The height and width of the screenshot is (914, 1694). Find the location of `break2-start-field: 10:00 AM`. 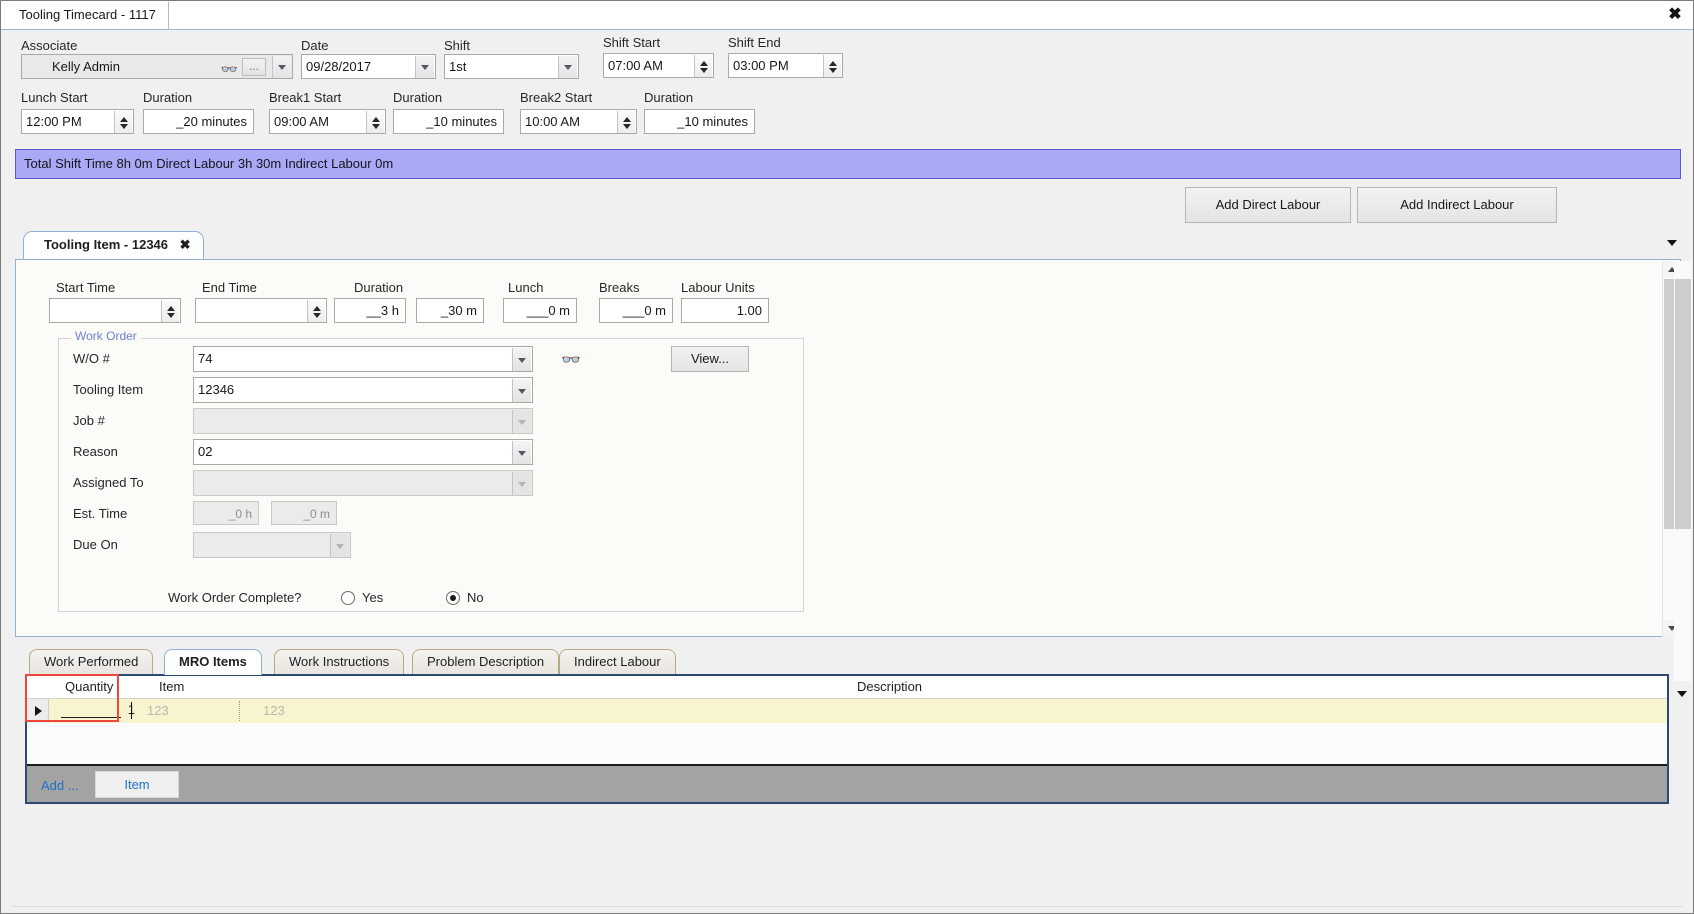

break2-start-field: 10:00 AM is located at coordinates (578, 121).